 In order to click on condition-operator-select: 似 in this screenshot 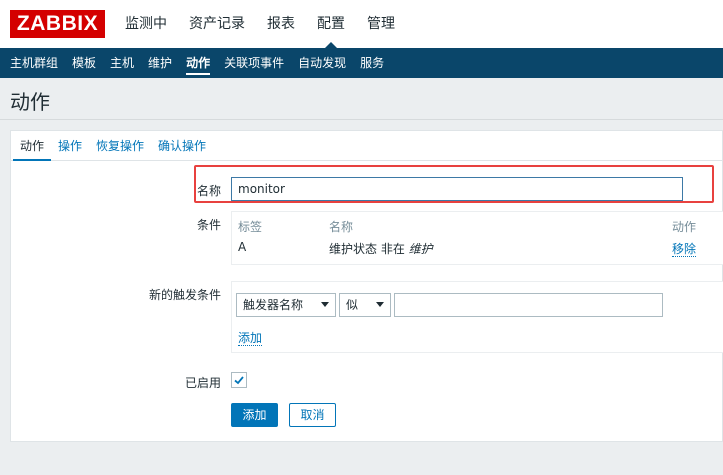, I will do `click(365, 305)`.